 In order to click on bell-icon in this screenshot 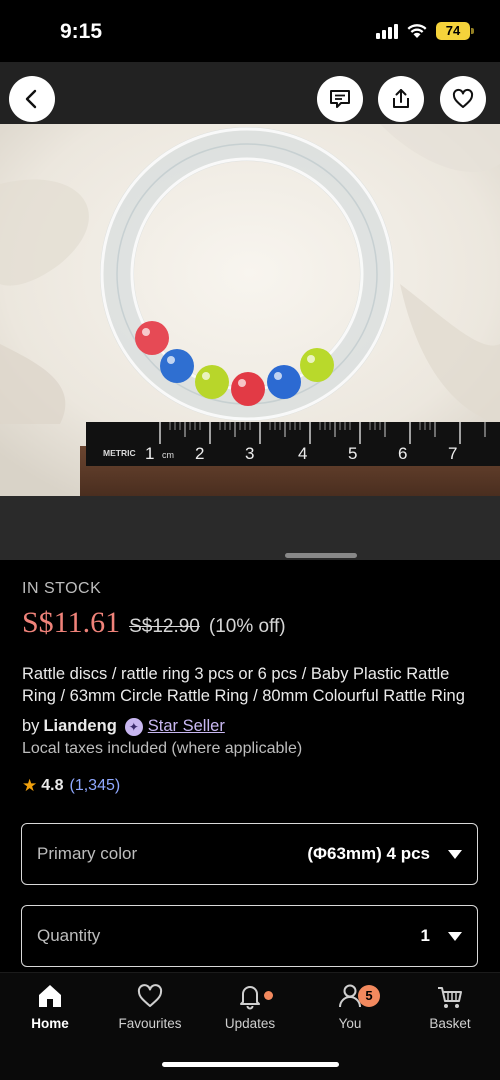, I will do `click(250, 998)`.